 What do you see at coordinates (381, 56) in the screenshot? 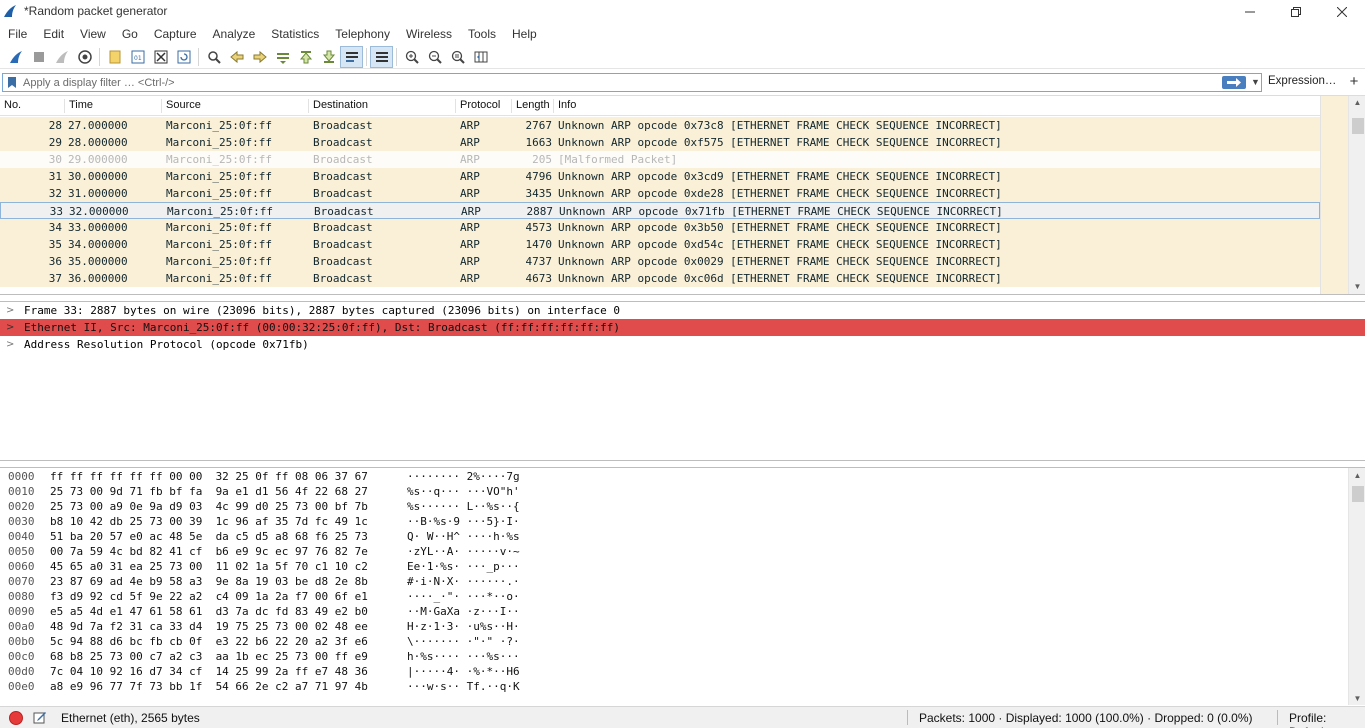
I see `colorize-button` at bounding box center [381, 56].